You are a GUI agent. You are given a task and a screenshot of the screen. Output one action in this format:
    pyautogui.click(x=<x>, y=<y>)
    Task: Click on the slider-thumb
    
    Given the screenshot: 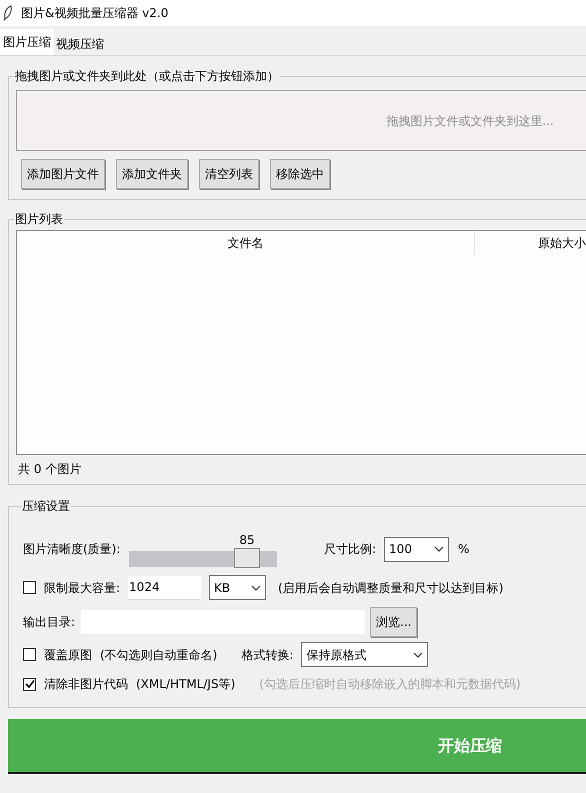 What is the action you would take?
    pyautogui.click(x=247, y=558)
    